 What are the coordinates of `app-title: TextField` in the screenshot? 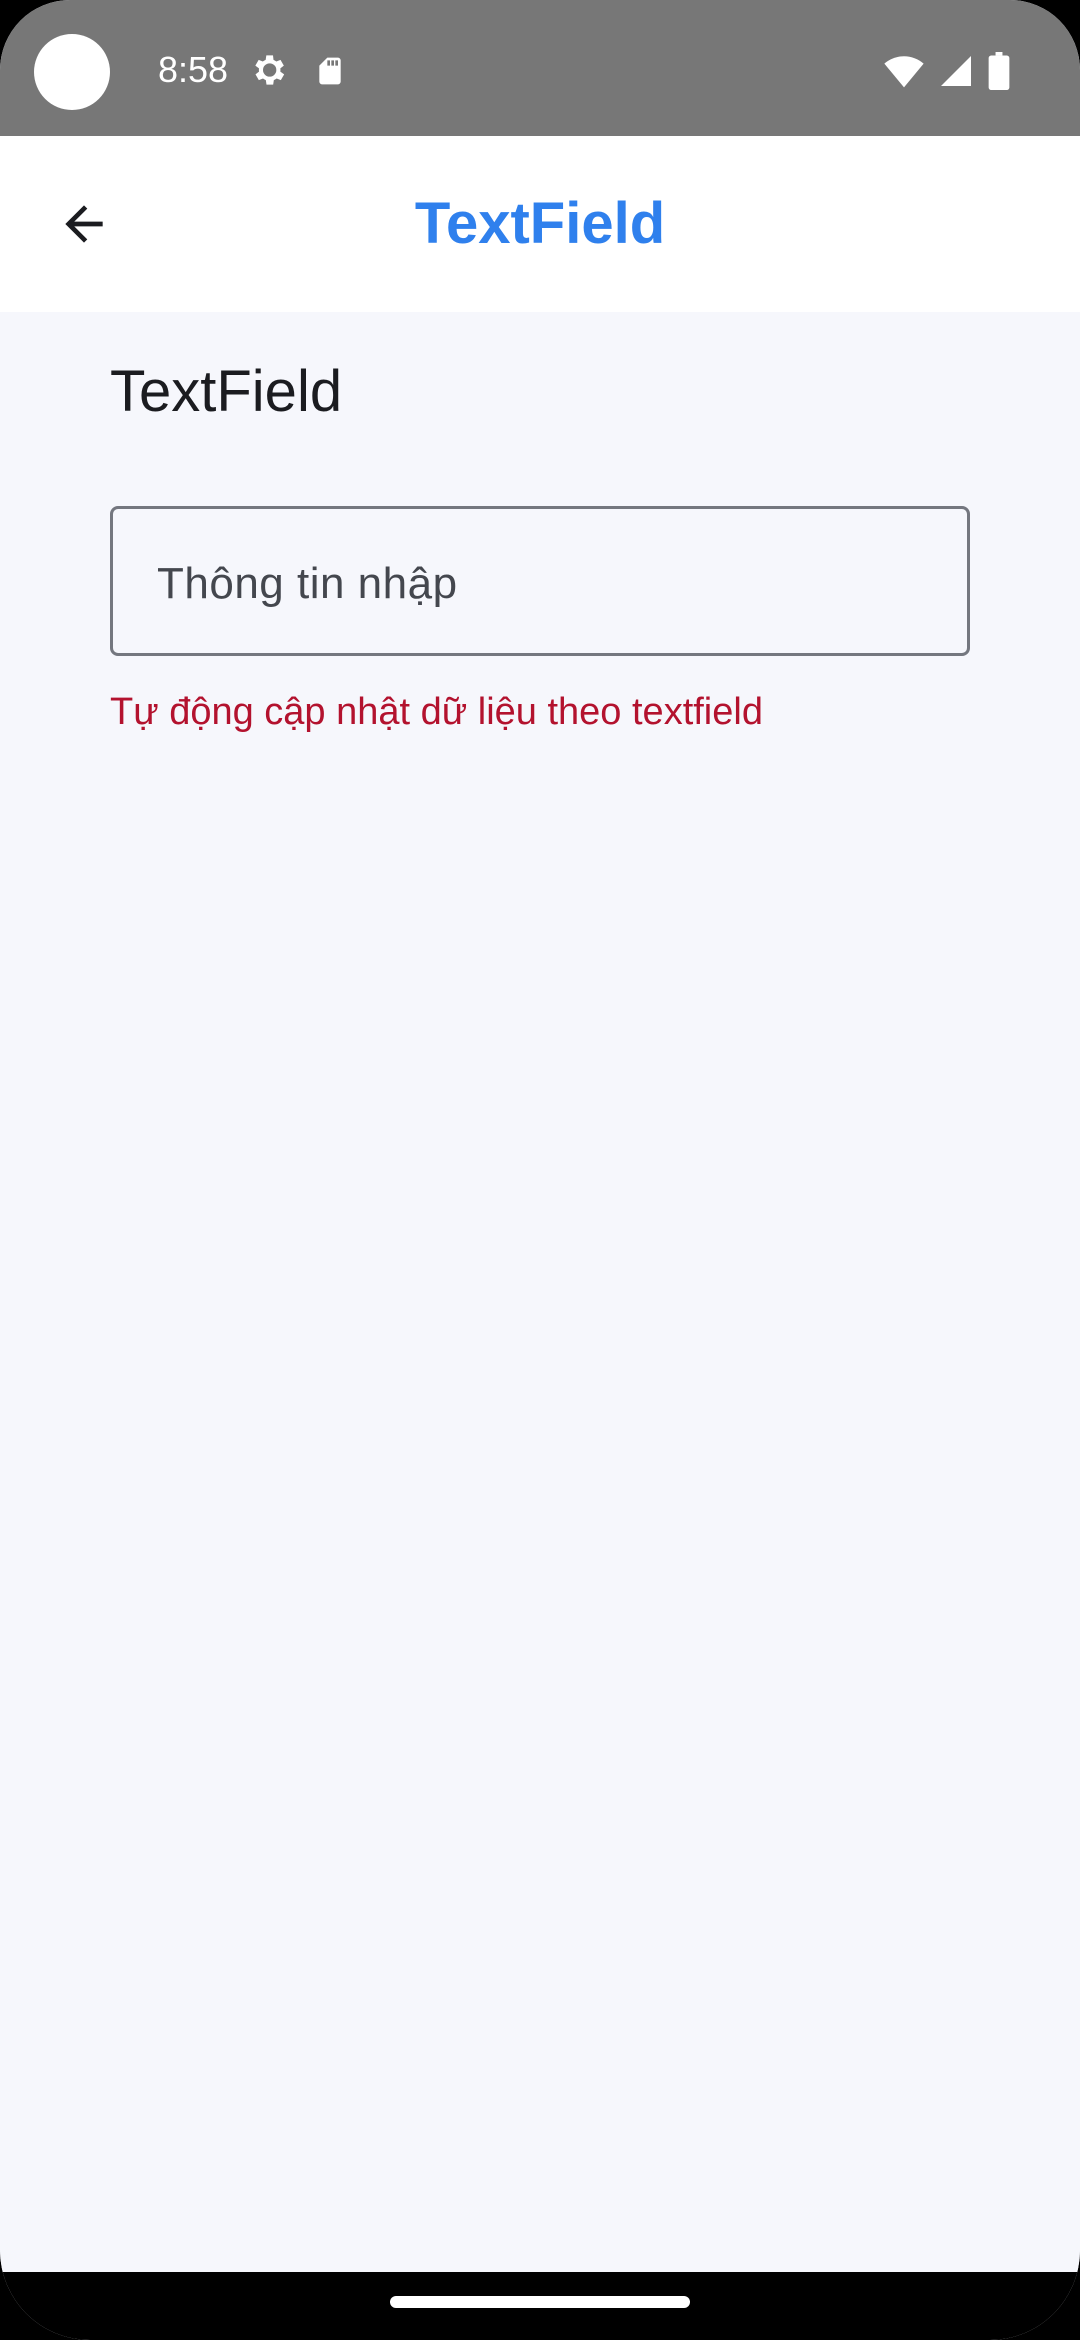 It's located at (540, 223).